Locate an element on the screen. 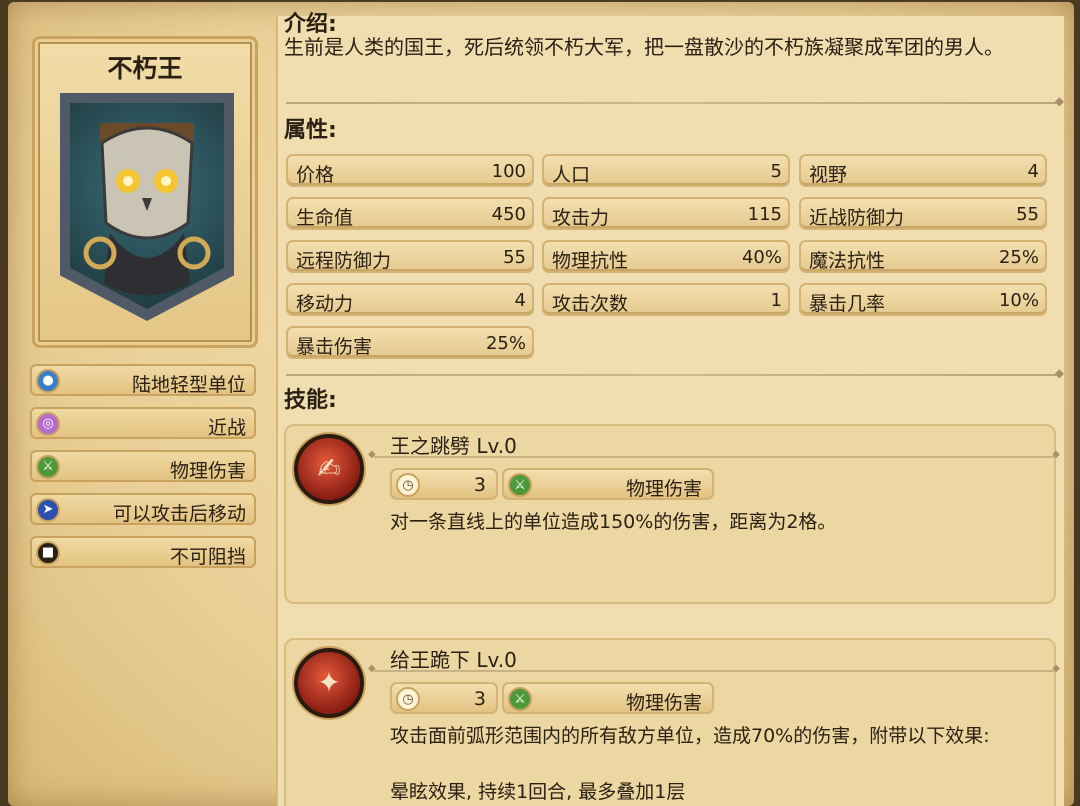 The image size is (1080, 806). portrait-image is located at coordinates (147, 206).